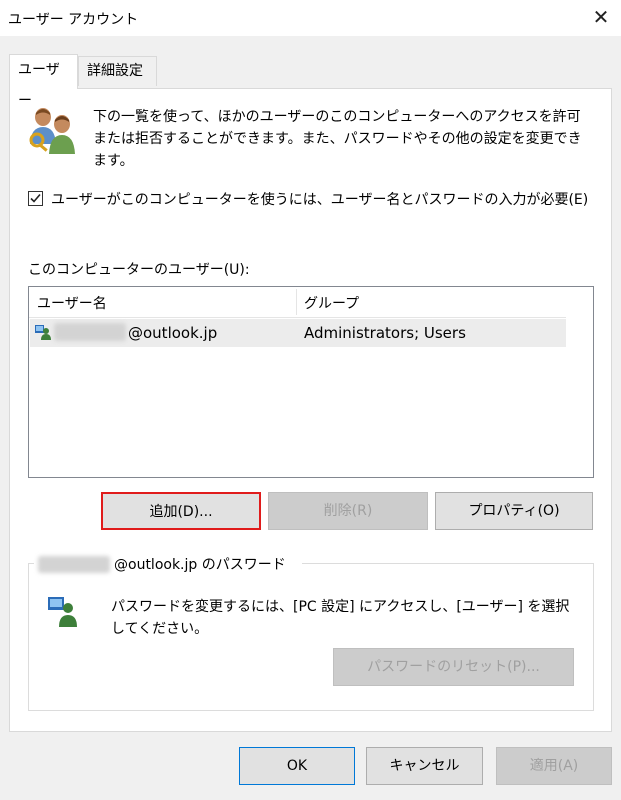 The width and height of the screenshot is (621, 800). Describe the element at coordinates (514, 511) in the screenshot. I see `properties-button: プロパティ(O)` at that location.